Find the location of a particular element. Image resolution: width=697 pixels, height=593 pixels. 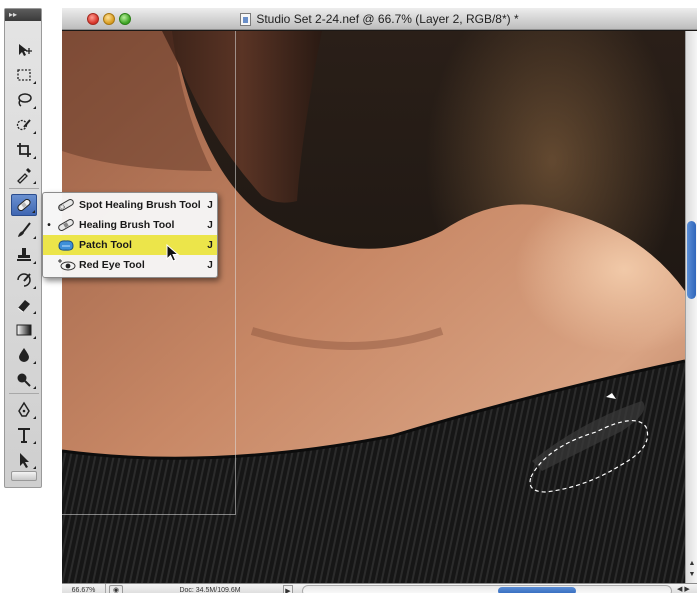

spot-healing-icon is located at coordinates (66, 205).